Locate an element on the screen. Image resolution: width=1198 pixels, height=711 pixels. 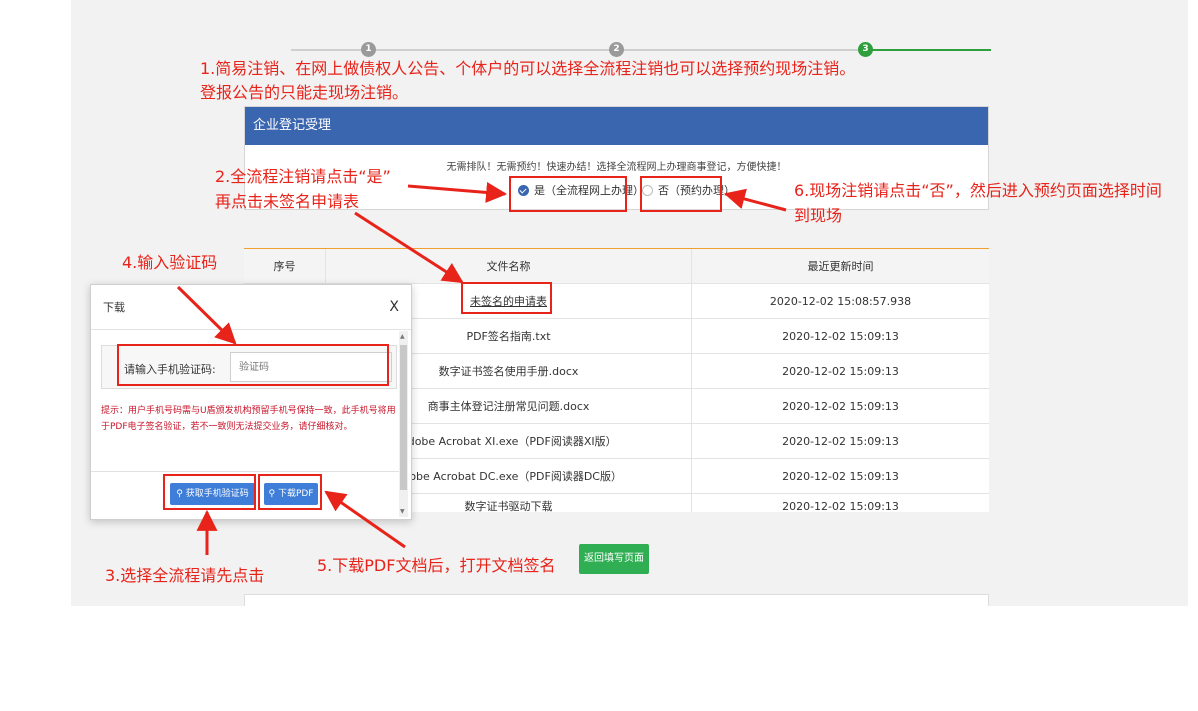
arrow-to-pdf-button is located at coordinates (365, 519).